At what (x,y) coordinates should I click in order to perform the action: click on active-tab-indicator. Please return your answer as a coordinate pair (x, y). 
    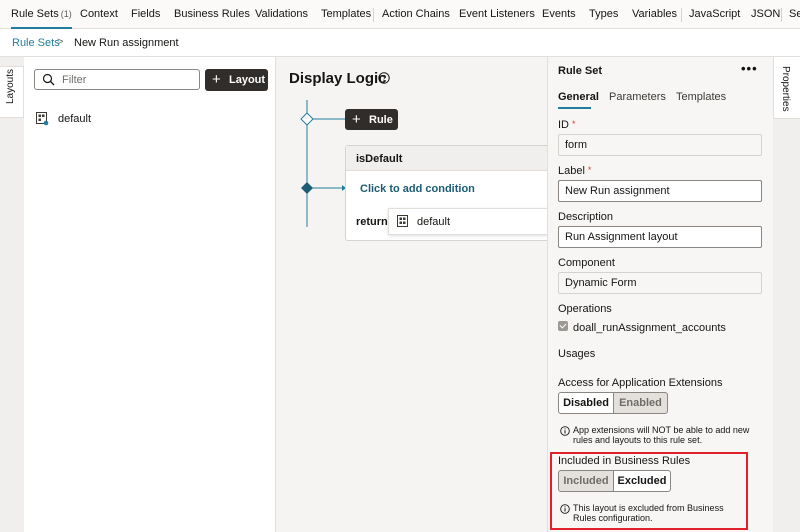
    Looking at the image, I should click on (574, 108).